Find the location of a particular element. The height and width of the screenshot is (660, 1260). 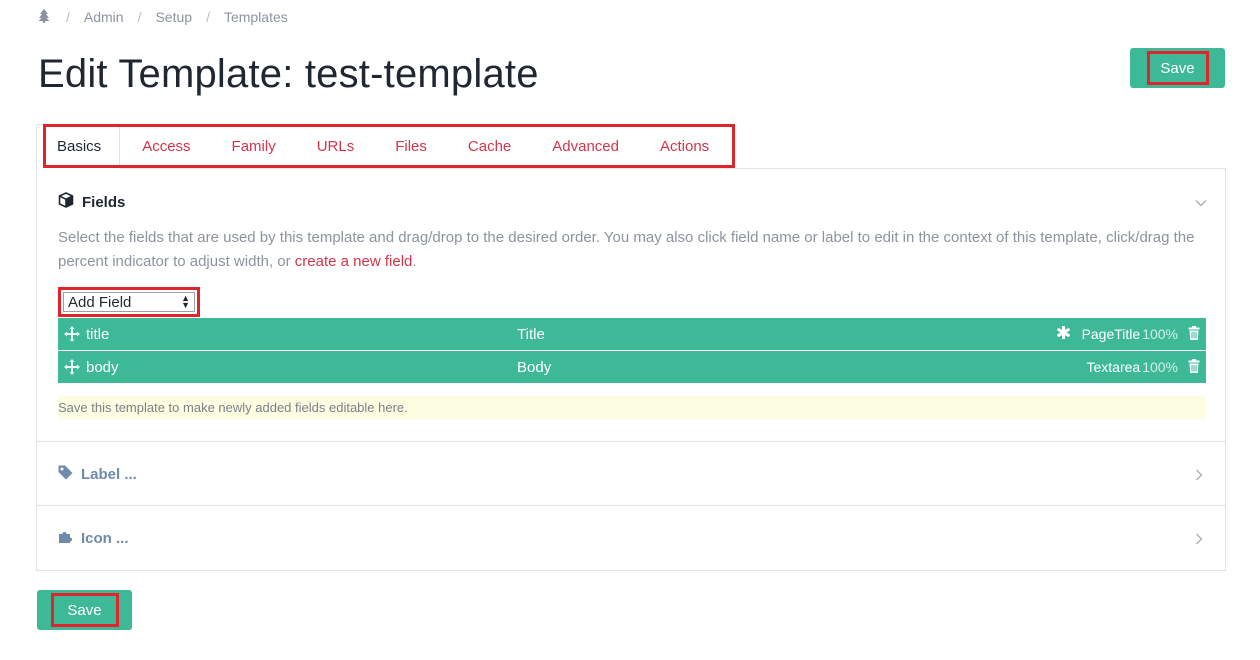

add-field-highlight: Add Field ▲ ▼ is located at coordinates (129, 302).